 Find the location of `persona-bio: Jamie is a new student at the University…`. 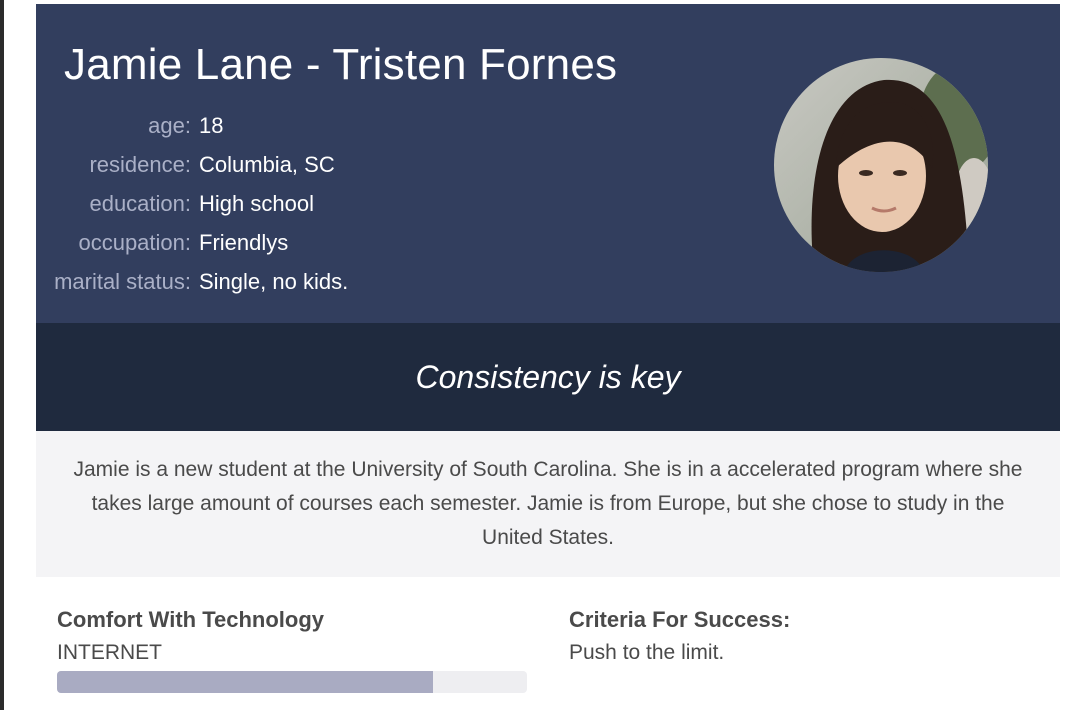

persona-bio: Jamie is a new student at the University… is located at coordinates (548, 503).